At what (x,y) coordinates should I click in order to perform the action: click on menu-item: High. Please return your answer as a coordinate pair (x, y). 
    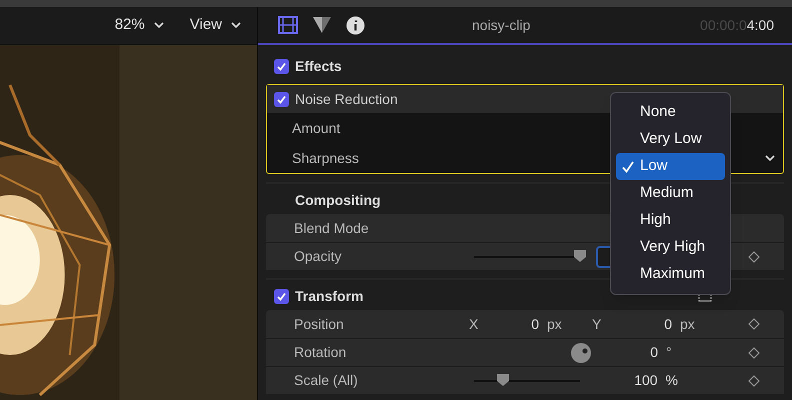
    Looking at the image, I should click on (670, 220).